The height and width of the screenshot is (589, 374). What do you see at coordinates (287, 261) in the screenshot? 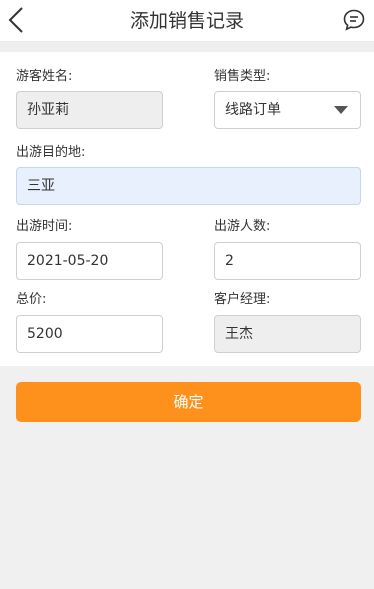
I see `people-count-input: 2` at bounding box center [287, 261].